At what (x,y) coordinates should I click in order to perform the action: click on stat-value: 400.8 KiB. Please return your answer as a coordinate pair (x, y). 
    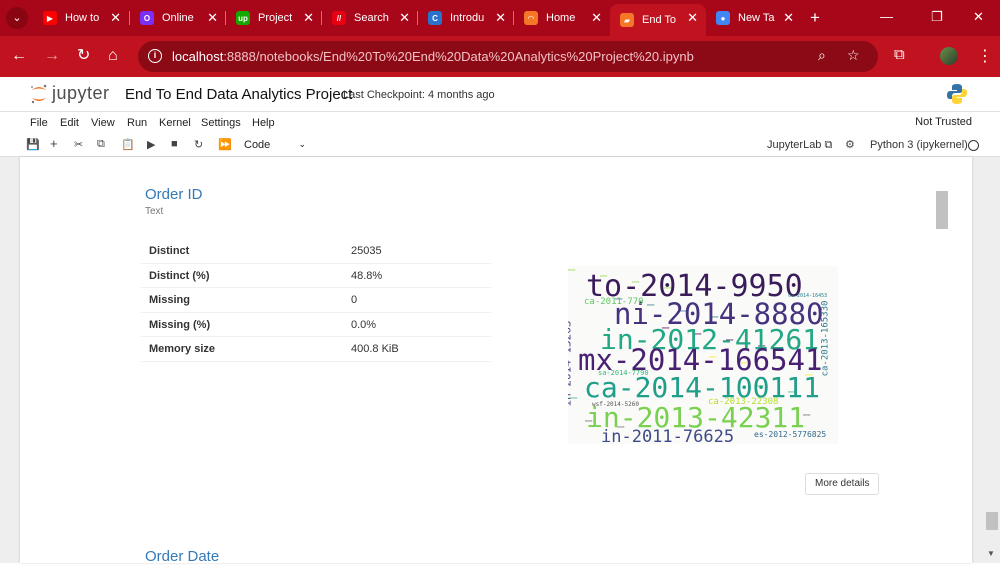
    Looking at the image, I should click on (375, 349).